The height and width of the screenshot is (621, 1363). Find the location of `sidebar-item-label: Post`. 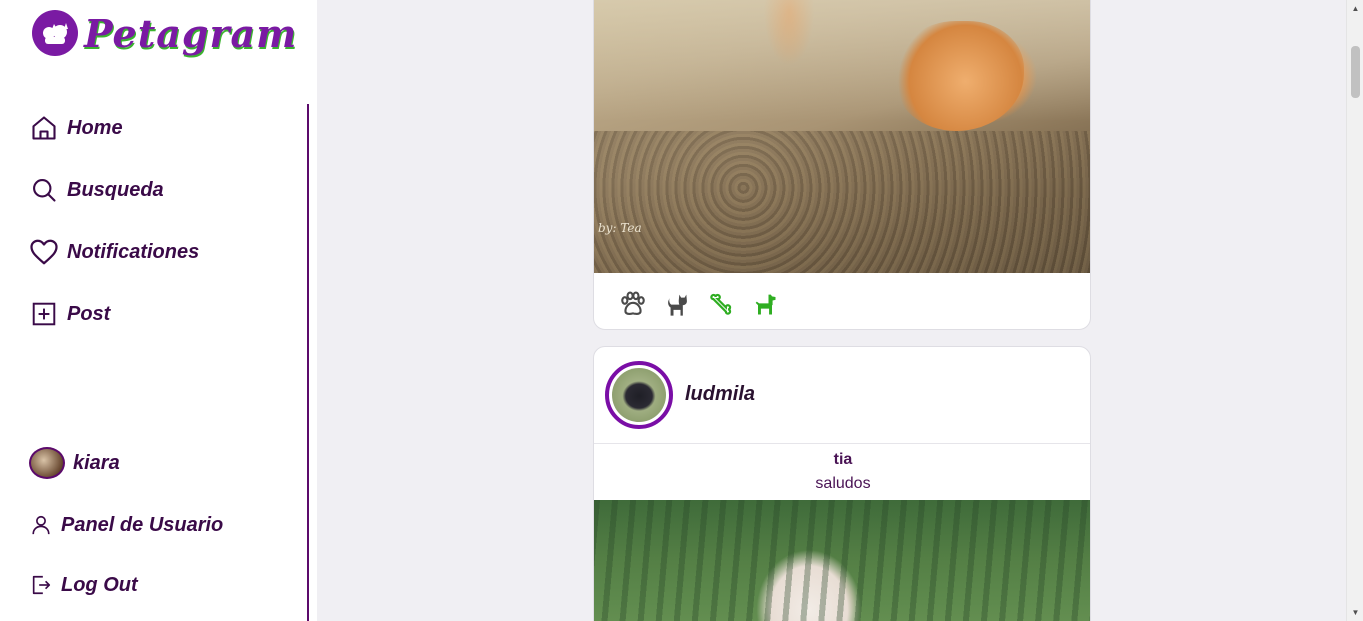

sidebar-item-label: Post is located at coordinates (89, 313).